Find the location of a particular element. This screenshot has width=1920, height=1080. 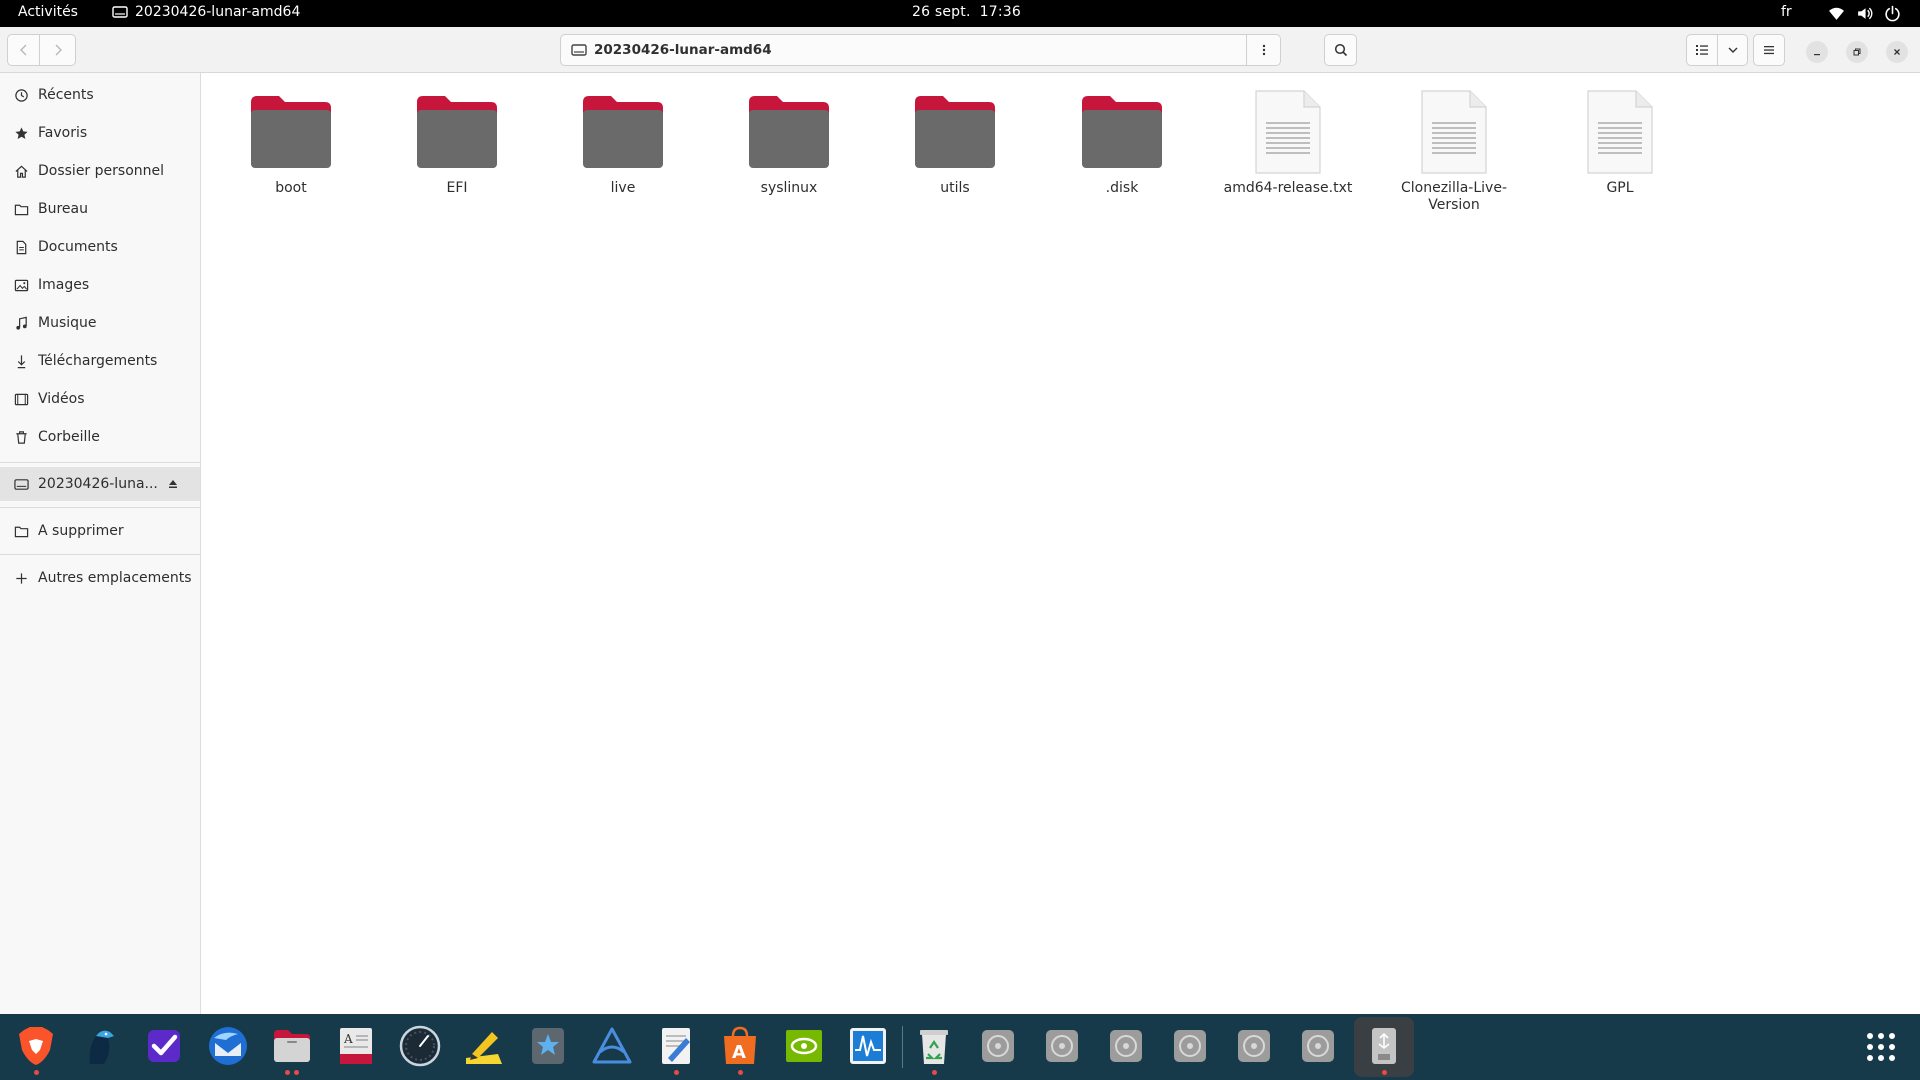

dock-app-system-monitor is located at coordinates (868, 1046).